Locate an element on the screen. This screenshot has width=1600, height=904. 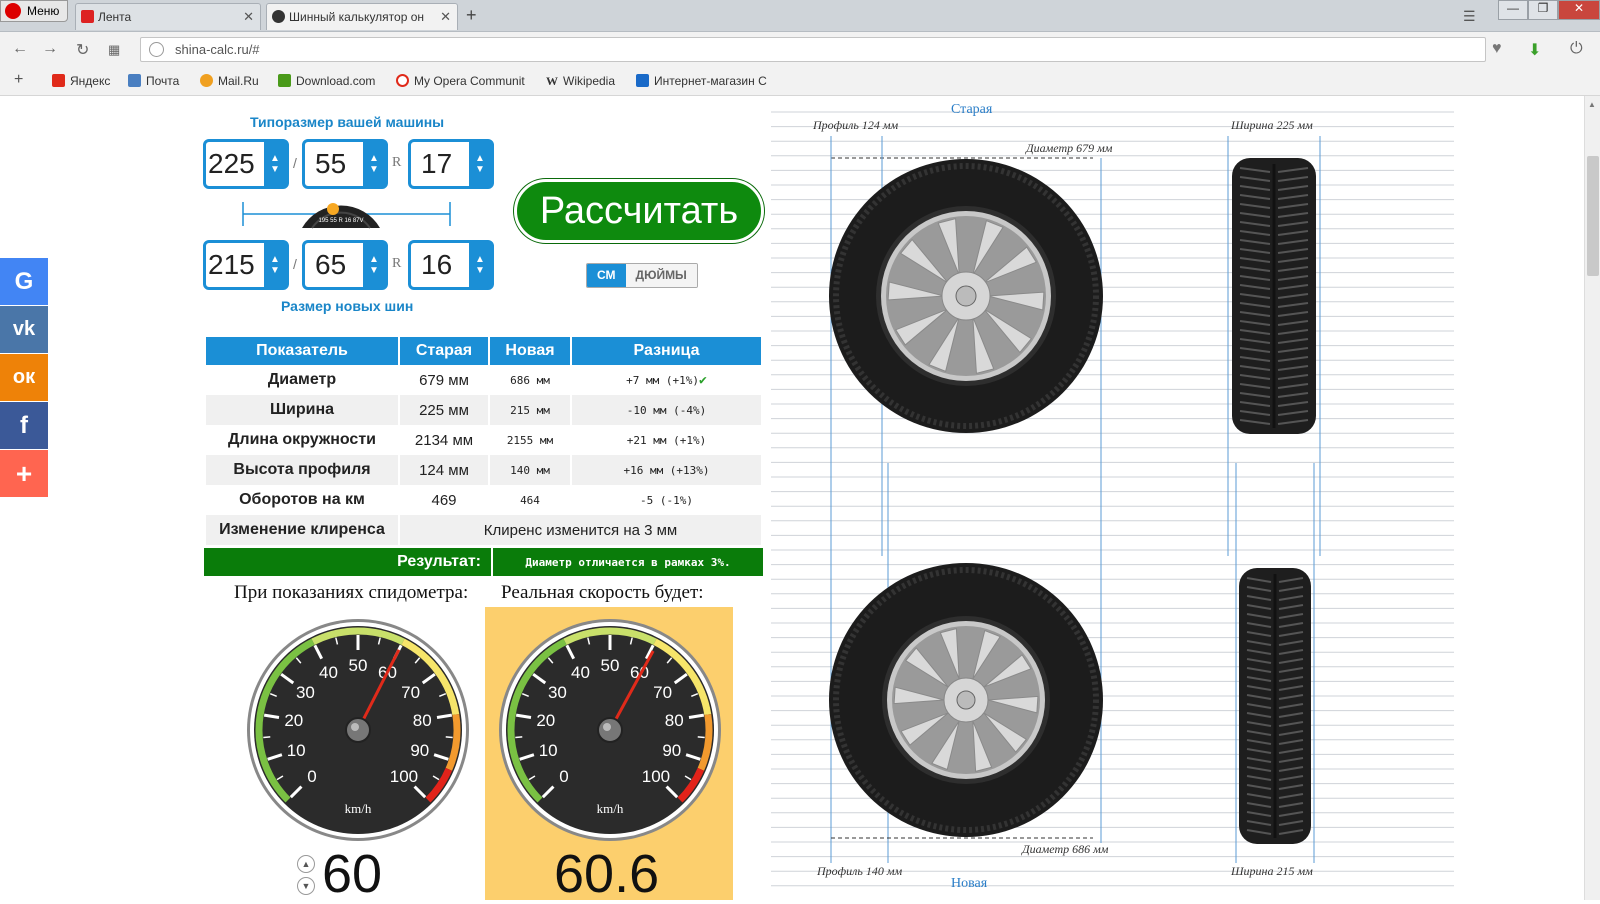
bookmark-yandex: Яндекс is located at coordinates (81, 81).